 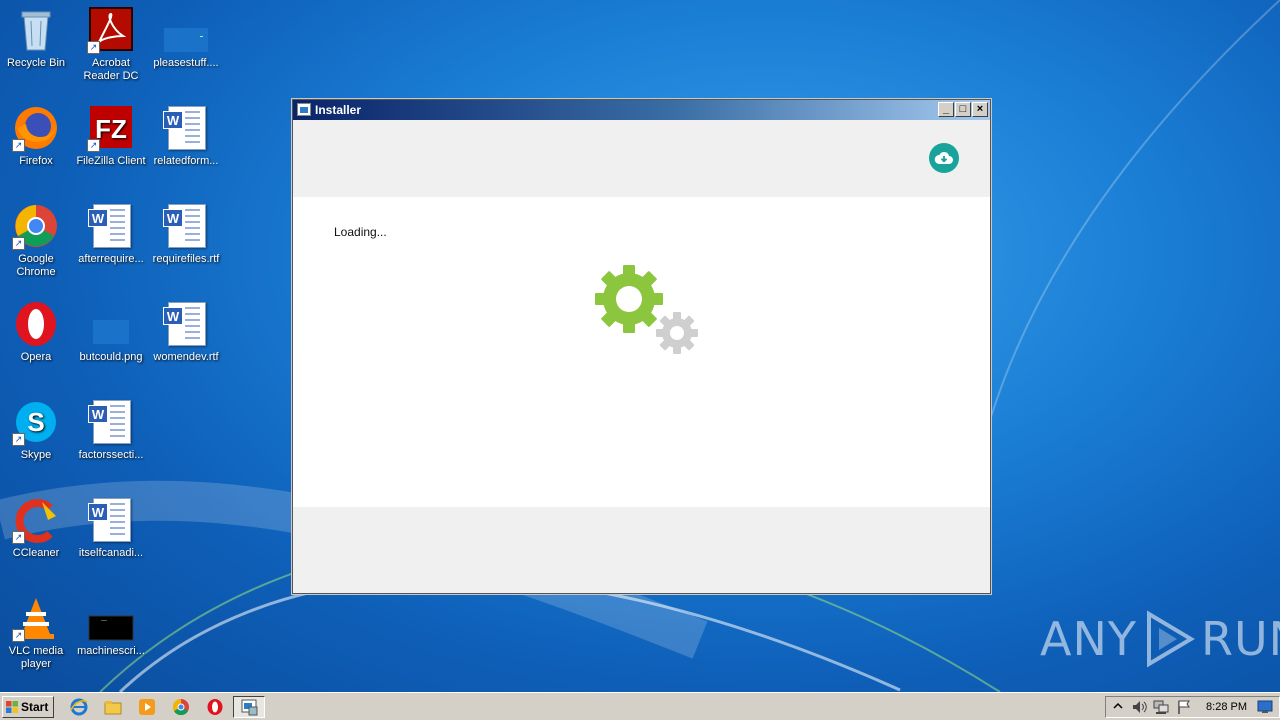 I want to click on watermark-text-left: ANY, so click(x=1088, y=639).